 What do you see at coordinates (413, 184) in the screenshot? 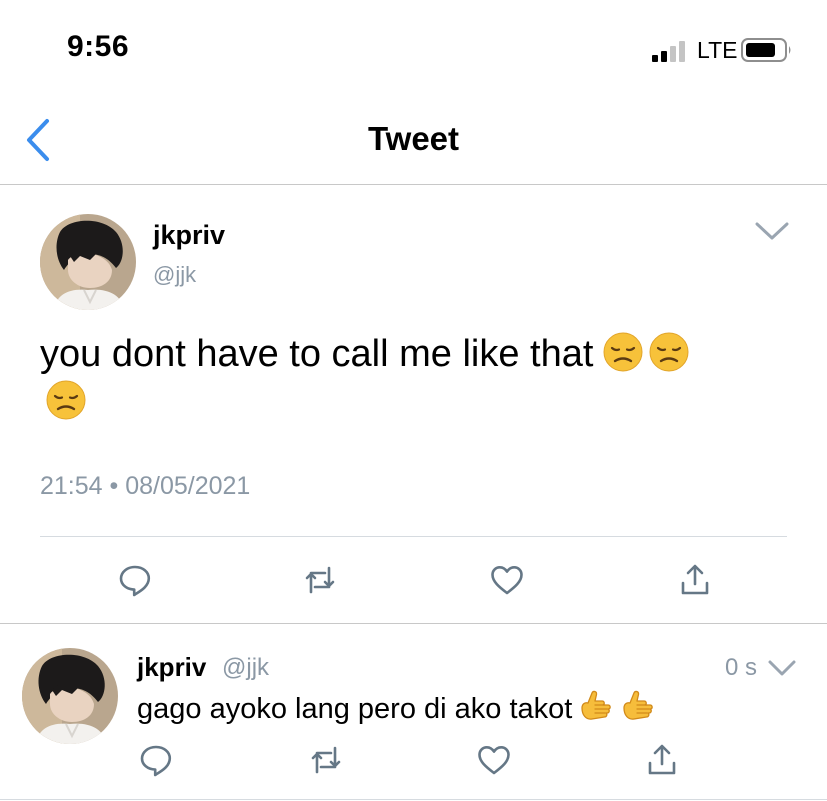
I see `nav-divider` at bounding box center [413, 184].